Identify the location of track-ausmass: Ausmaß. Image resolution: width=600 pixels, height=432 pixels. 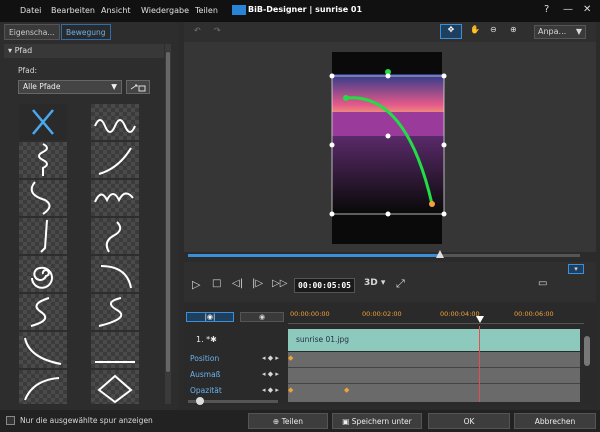
(205, 374).